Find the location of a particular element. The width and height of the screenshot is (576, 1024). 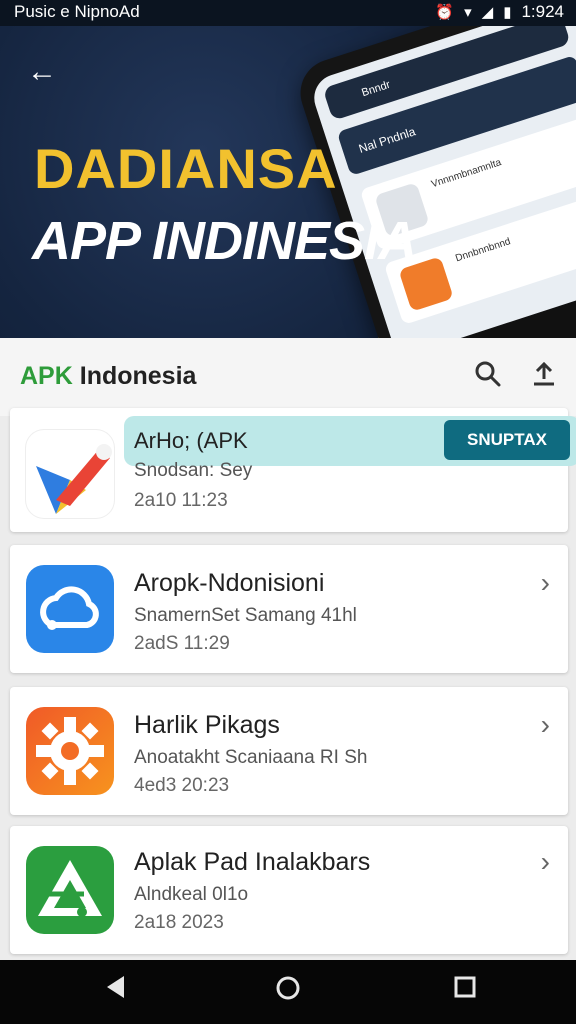

back-triangle-icon is located at coordinates (116, 990).